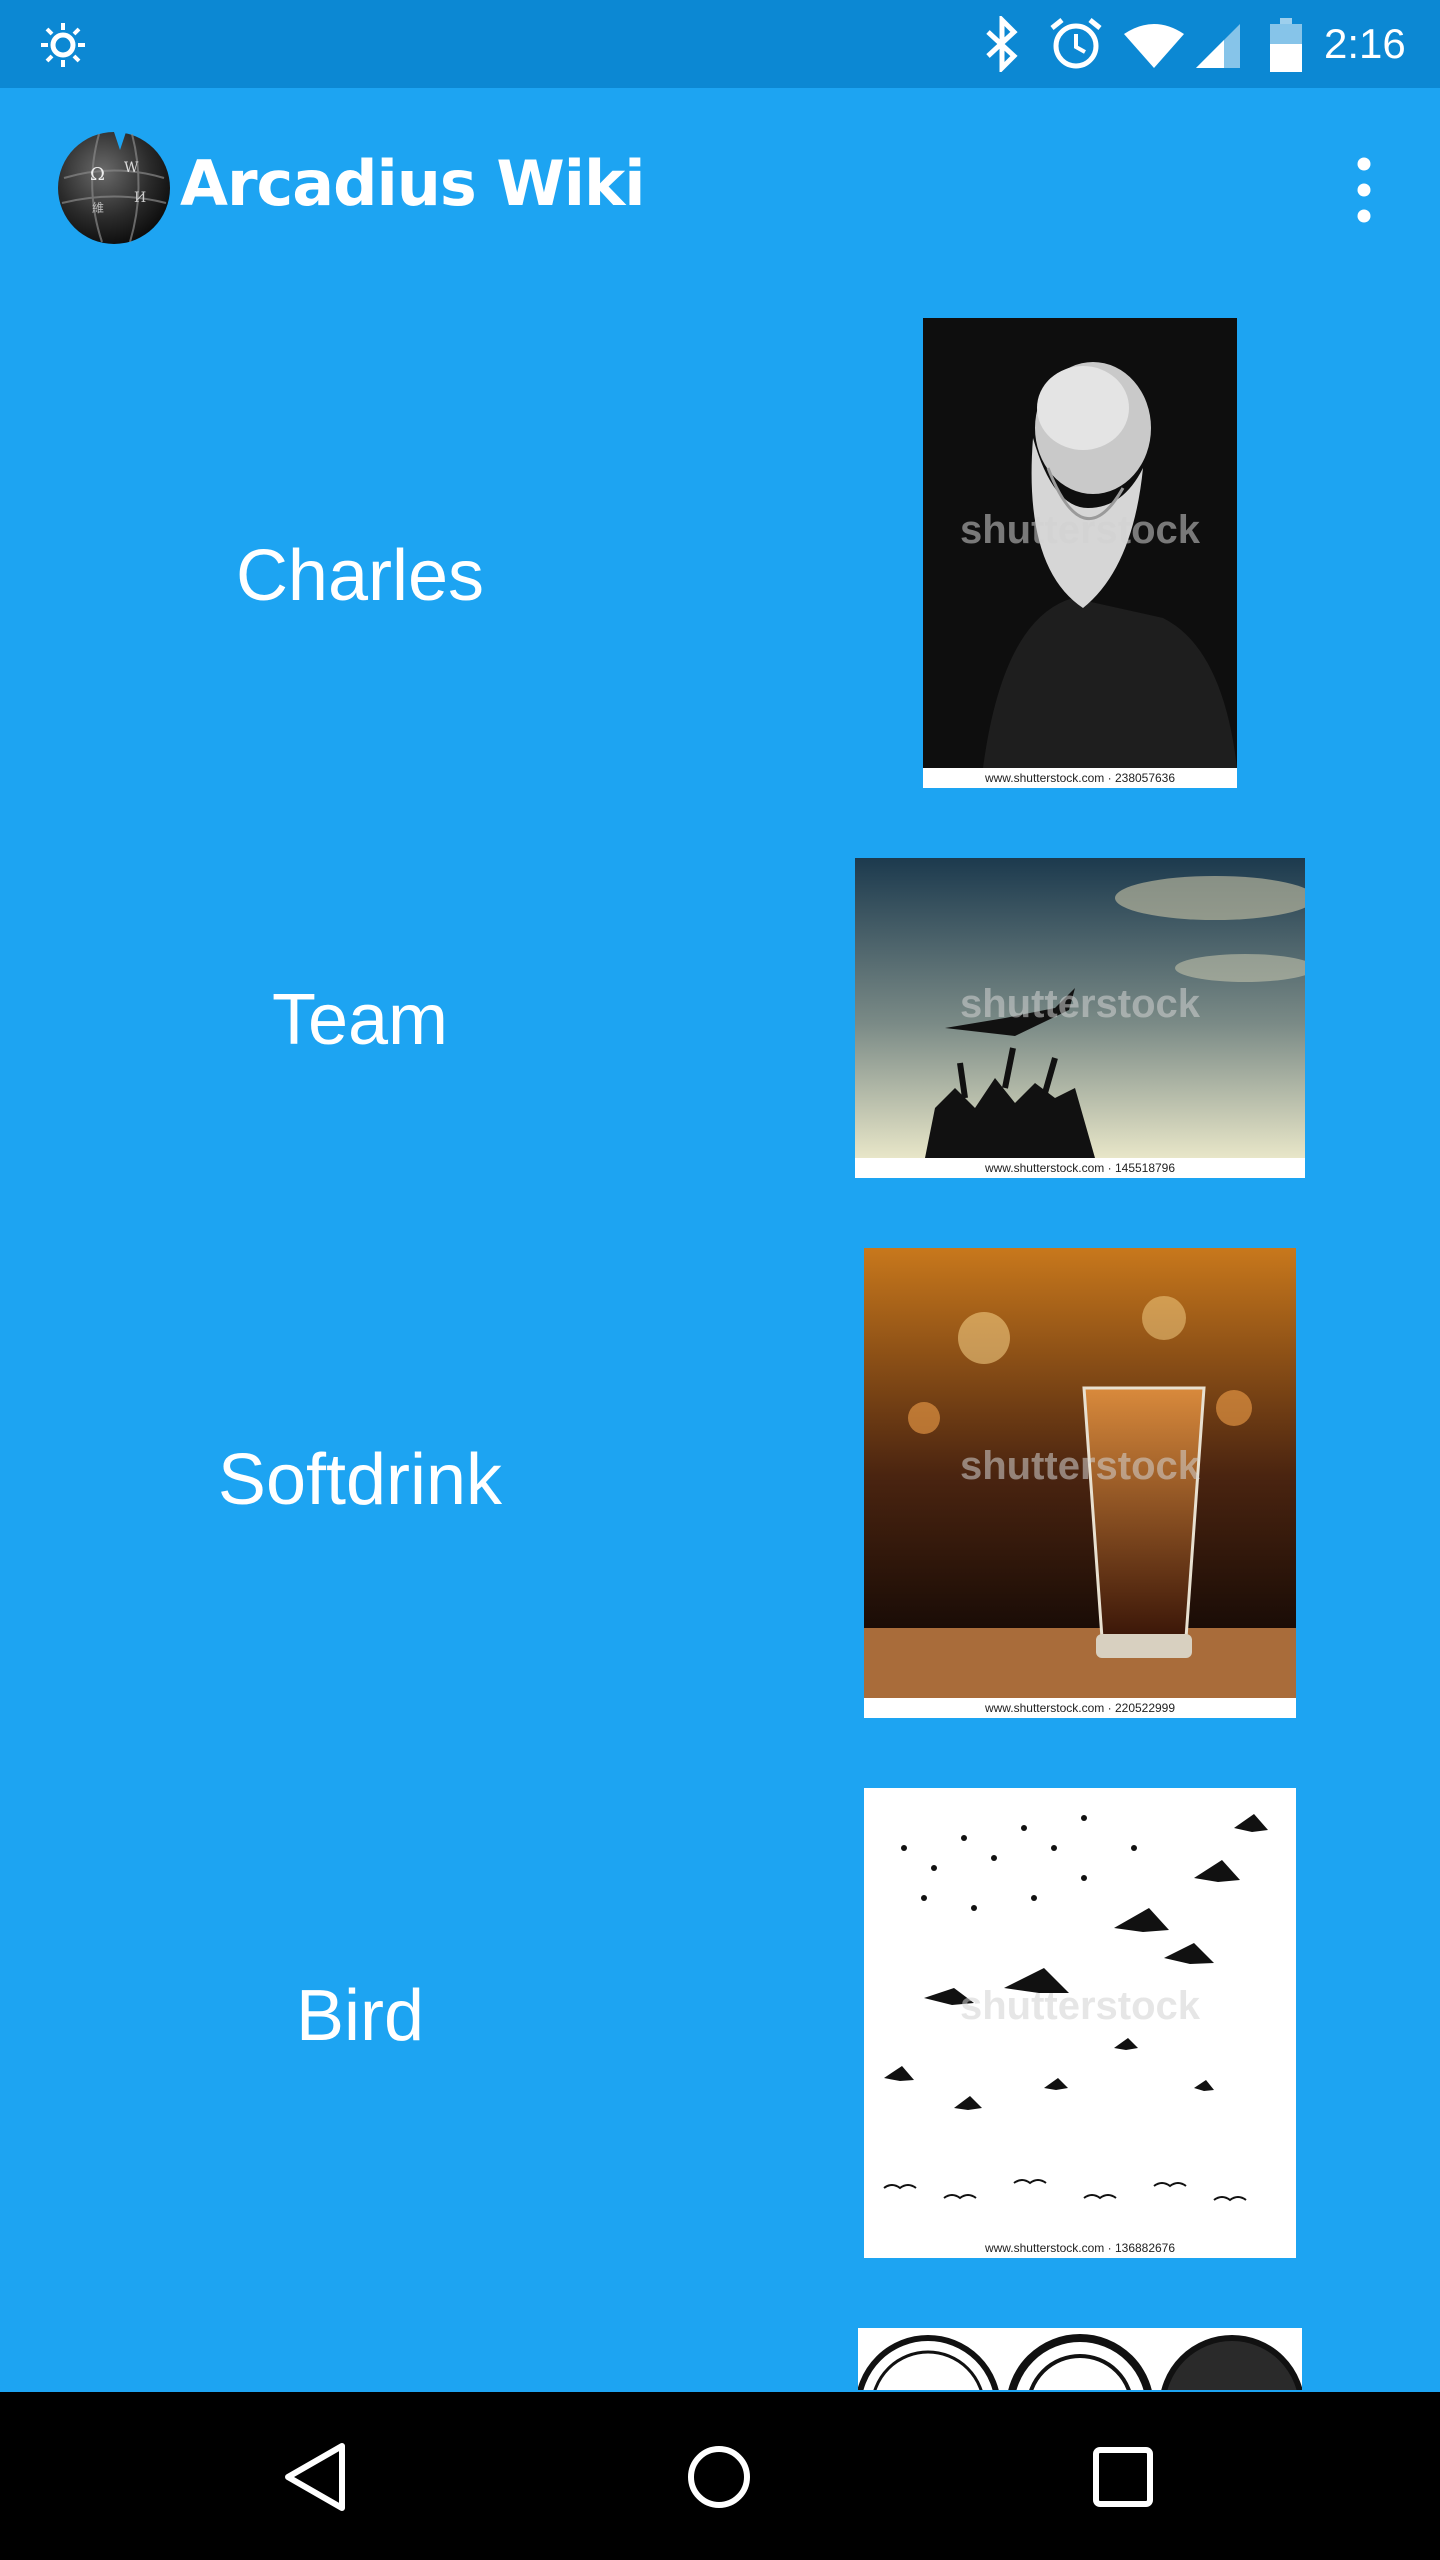 The width and height of the screenshot is (1440, 2560). Describe the element at coordinates (1080, 2248) in the screenshot. I see `image-credit: www.shutterstock.com · 136882676` at that location.